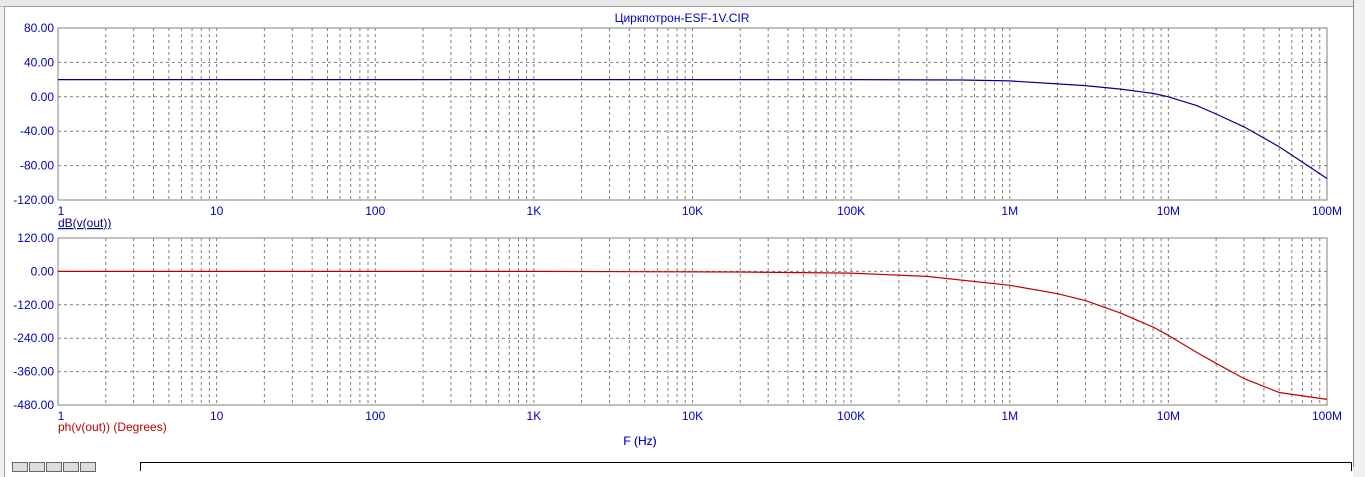 The height and width of the screenshot is (477, 1365). Describe the element at coordinates (84, 223) in the screenshot. I see `y-axis-label: dB(v(out))` at that location.